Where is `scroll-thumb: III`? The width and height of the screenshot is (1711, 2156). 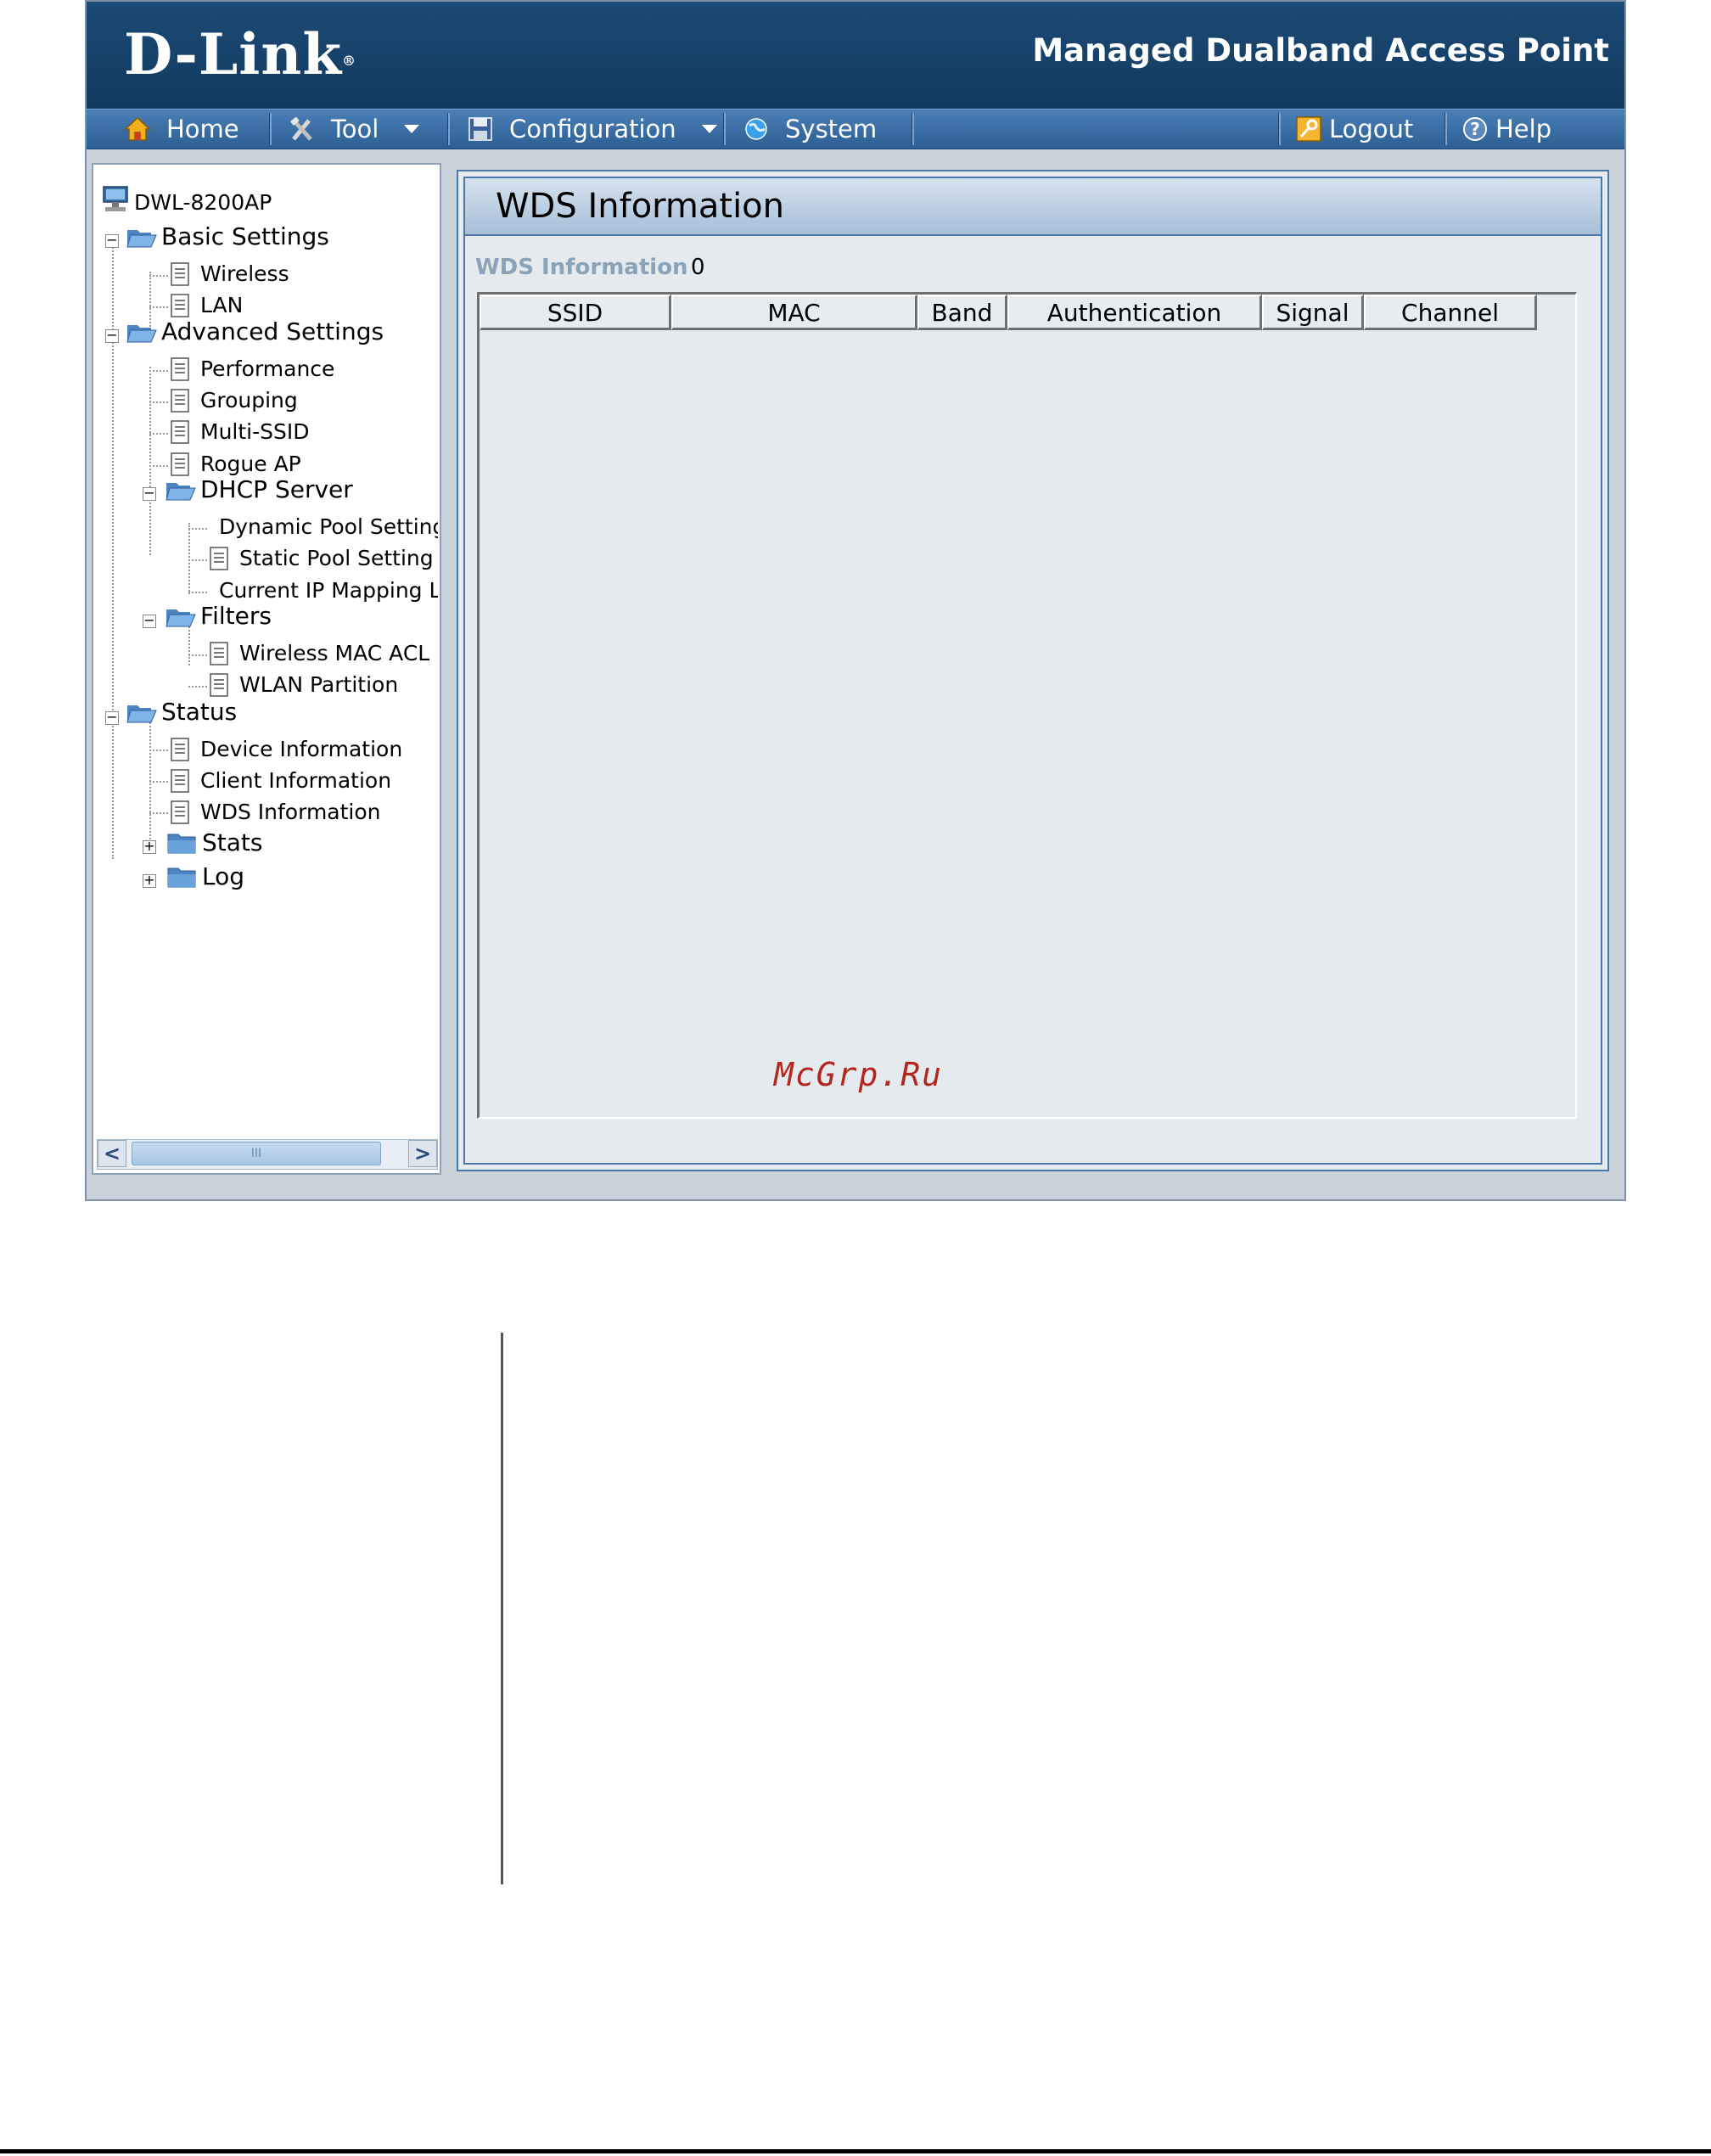
scroll-thumb: III is located at coordinates (256, 1153).